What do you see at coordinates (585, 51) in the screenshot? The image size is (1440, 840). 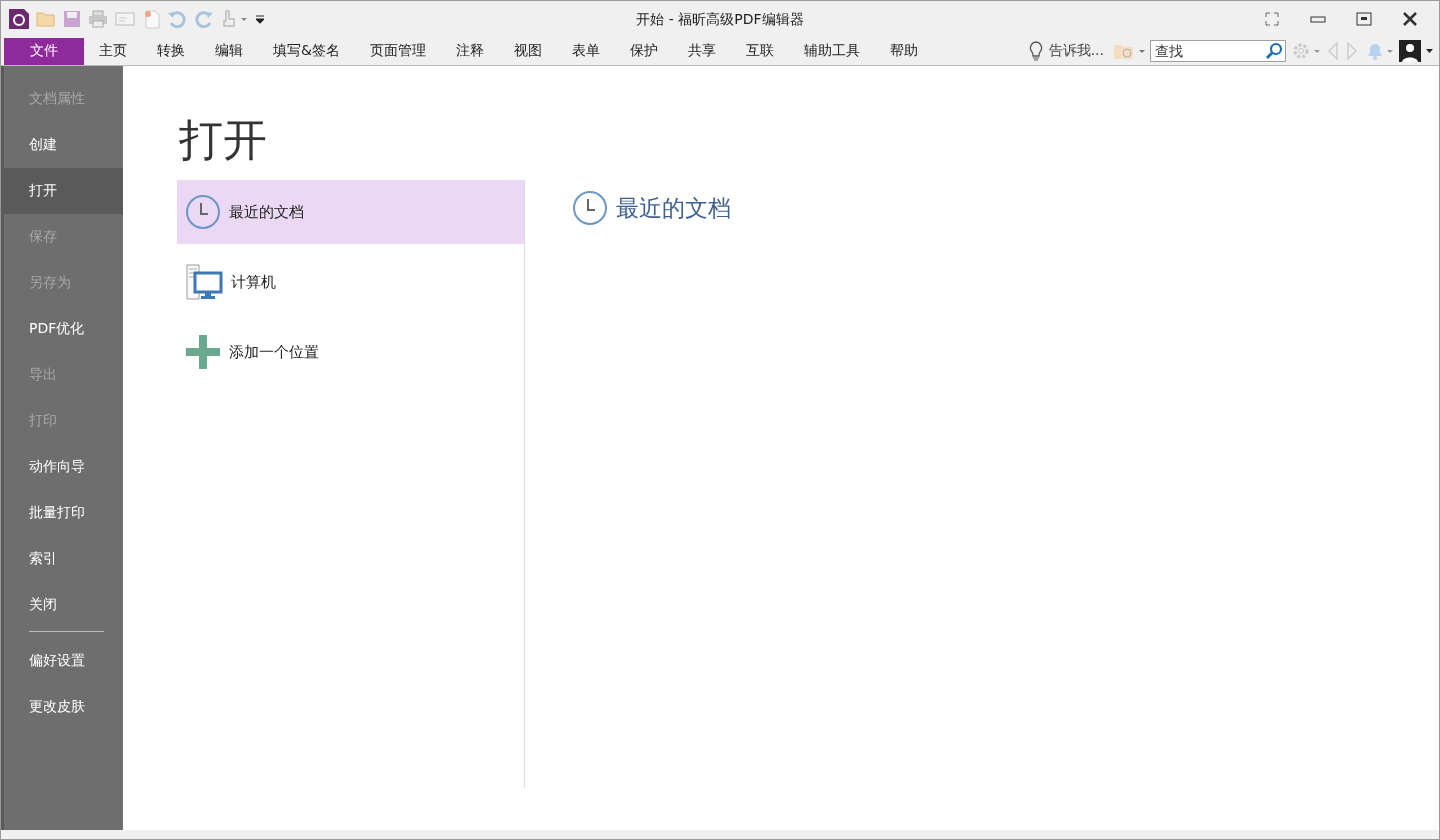 I see `menu-tab: 表单` at bounding box center [585, 51].